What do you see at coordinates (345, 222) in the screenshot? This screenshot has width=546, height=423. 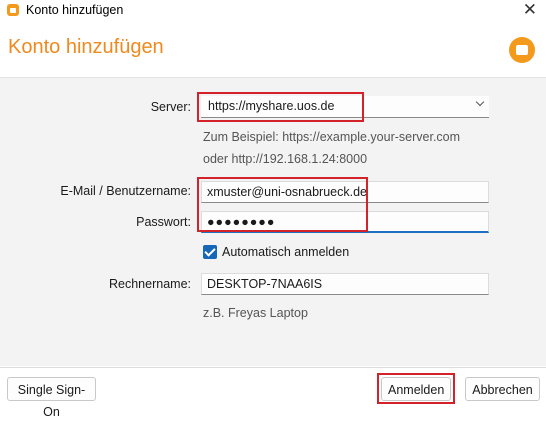 I see `password-field: ●●●●●●●●` at bounding box center [345, 222].